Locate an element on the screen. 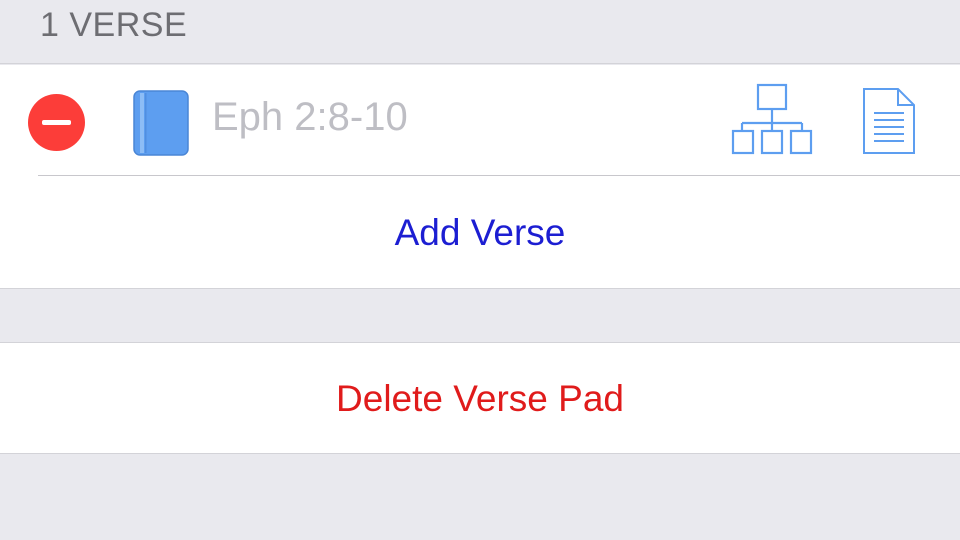 The width and height of the screenshot is (960, 540). verse-reference: Eph 2:8-10 is located at coordinates (310, 117).